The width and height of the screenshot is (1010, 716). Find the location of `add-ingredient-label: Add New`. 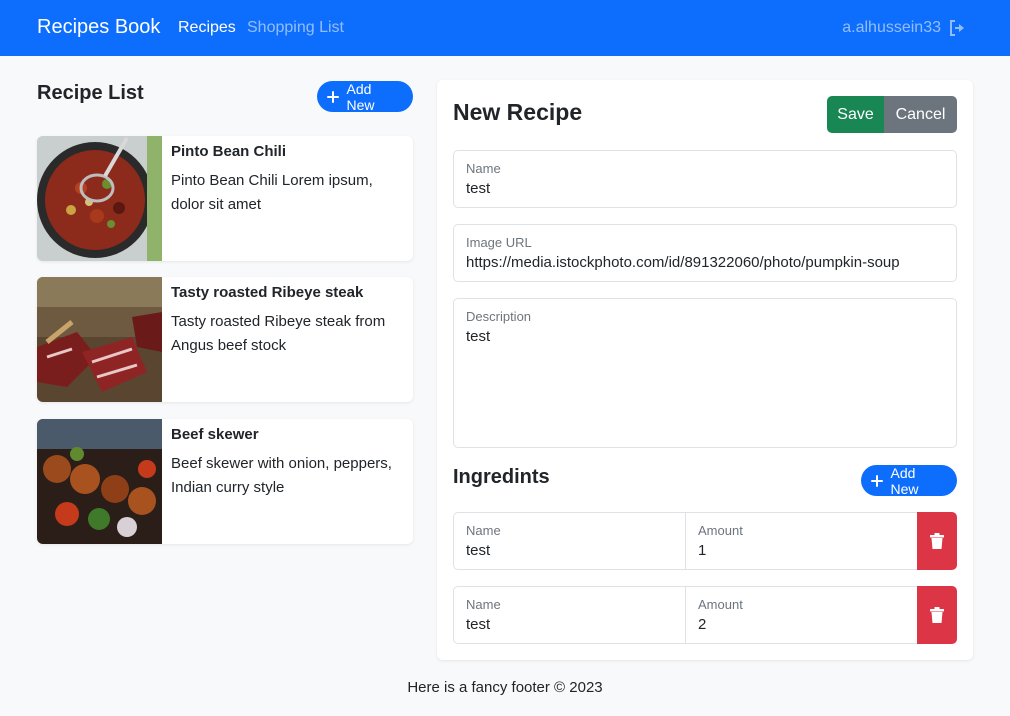

add-ingredient-label: Add New is located at coordinates (904, 480).